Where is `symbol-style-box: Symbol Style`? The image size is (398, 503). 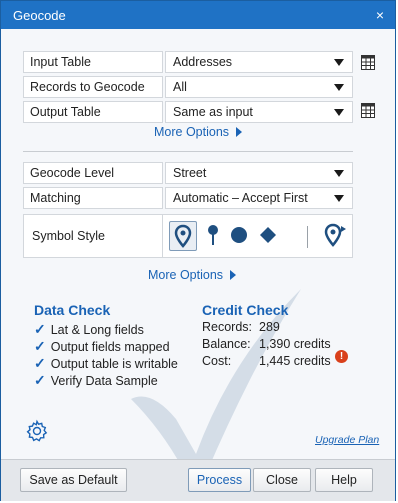 symbol-style-box: Symbol Style is located at coordinates (188, 236).